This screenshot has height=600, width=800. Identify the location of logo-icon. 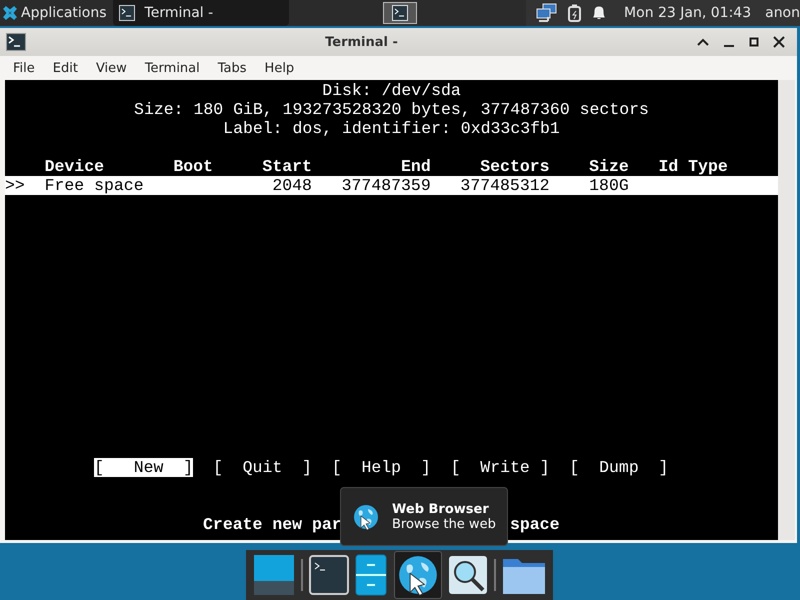
(10, 13).